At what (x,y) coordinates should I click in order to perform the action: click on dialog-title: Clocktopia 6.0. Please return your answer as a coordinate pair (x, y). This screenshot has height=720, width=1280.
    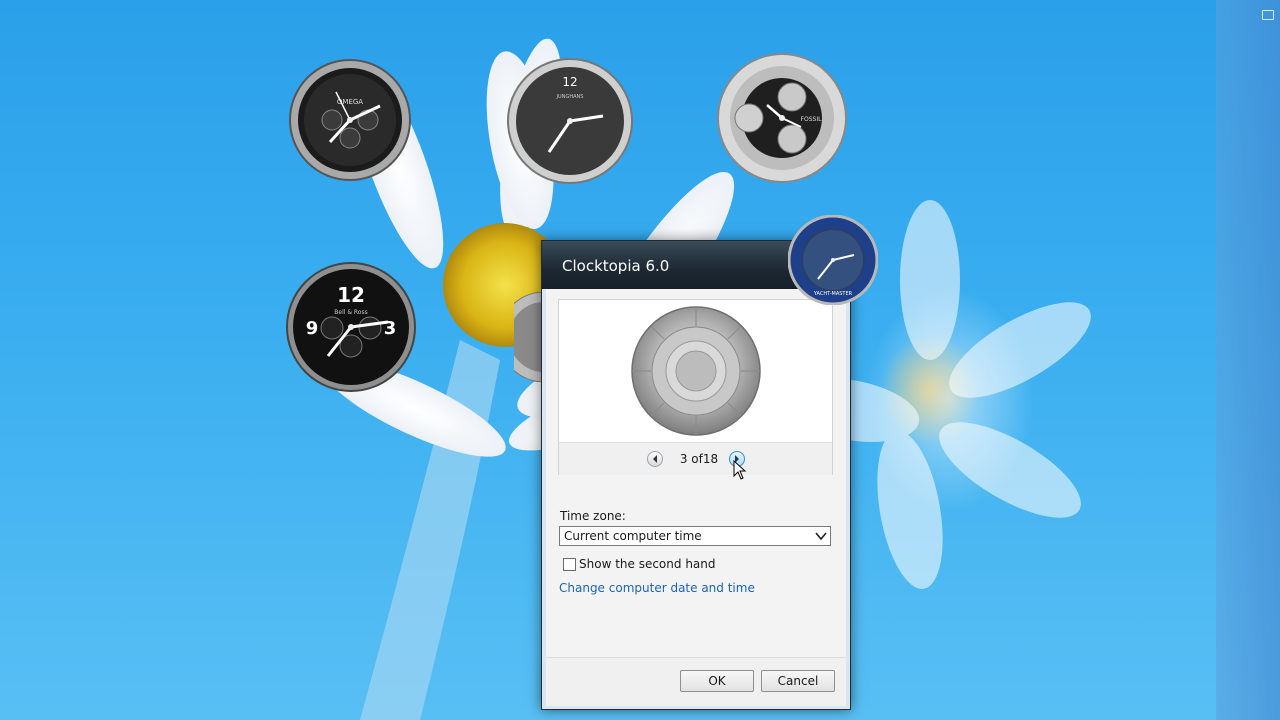
    Looking at the image, I should click on (616, 266).